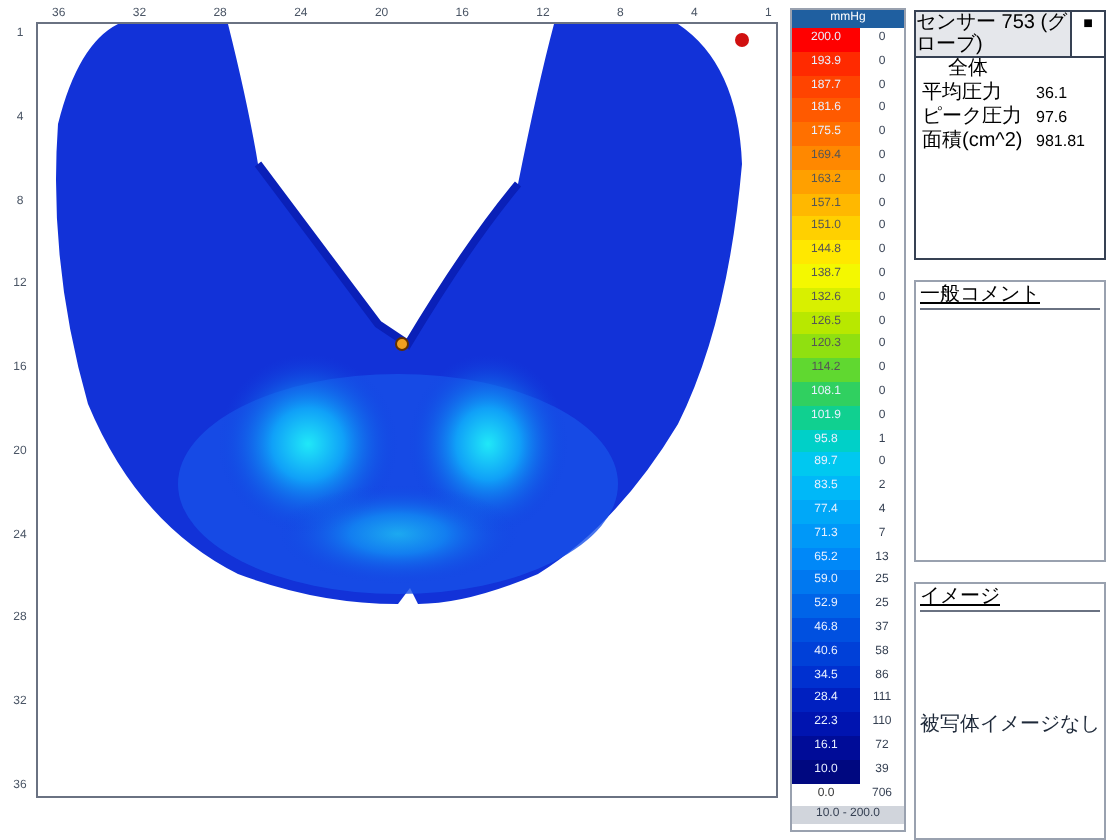 Image resolution: width=1120 pixels, height=840 pixels. Describe the element at coordinates (972, 117) in the screenshot. I see `stats-label: ピーク圧力` at that location.